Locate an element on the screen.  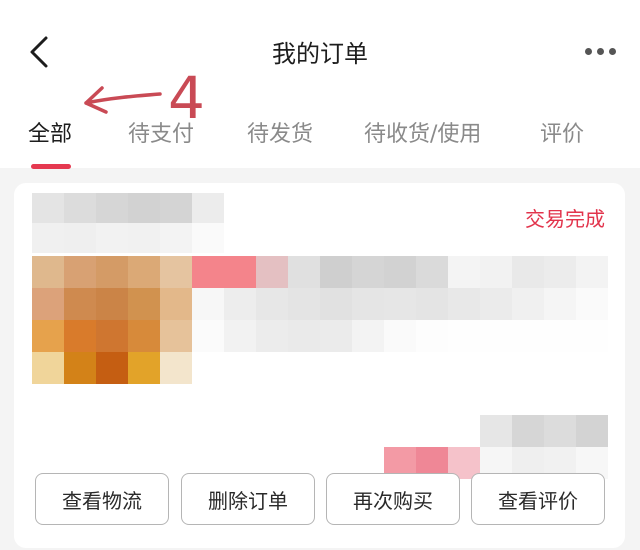
buy-again-button: 再次购买 is located at coordinates (393, 499).